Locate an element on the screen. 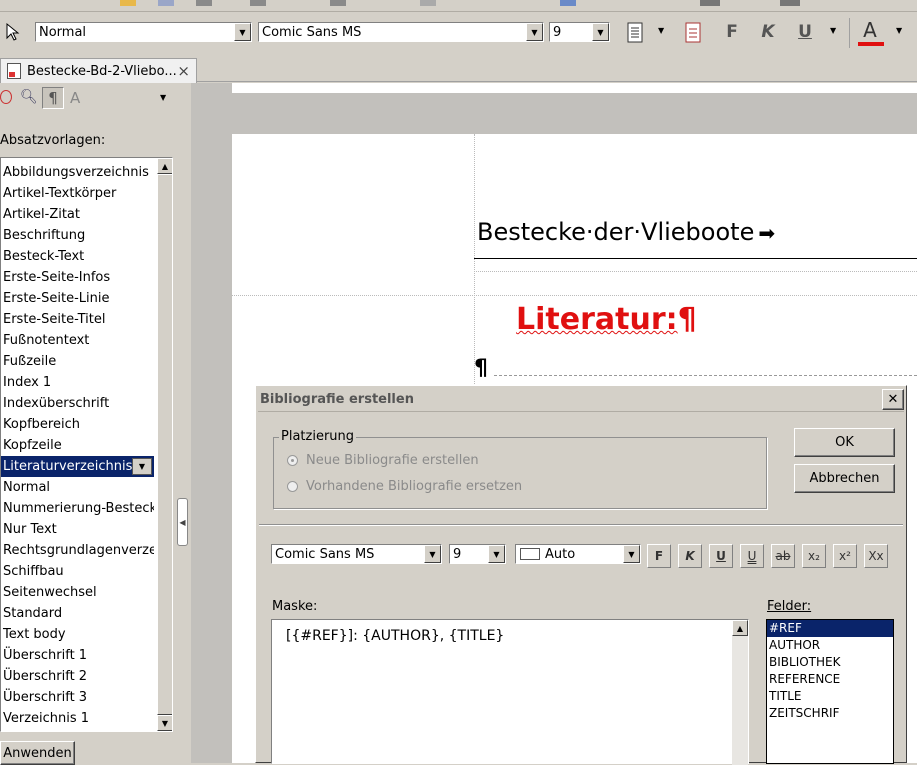 The width and height of the screenshot is (917, 765). field-list-item: REFERENCE is located at coordinates (830, 679).